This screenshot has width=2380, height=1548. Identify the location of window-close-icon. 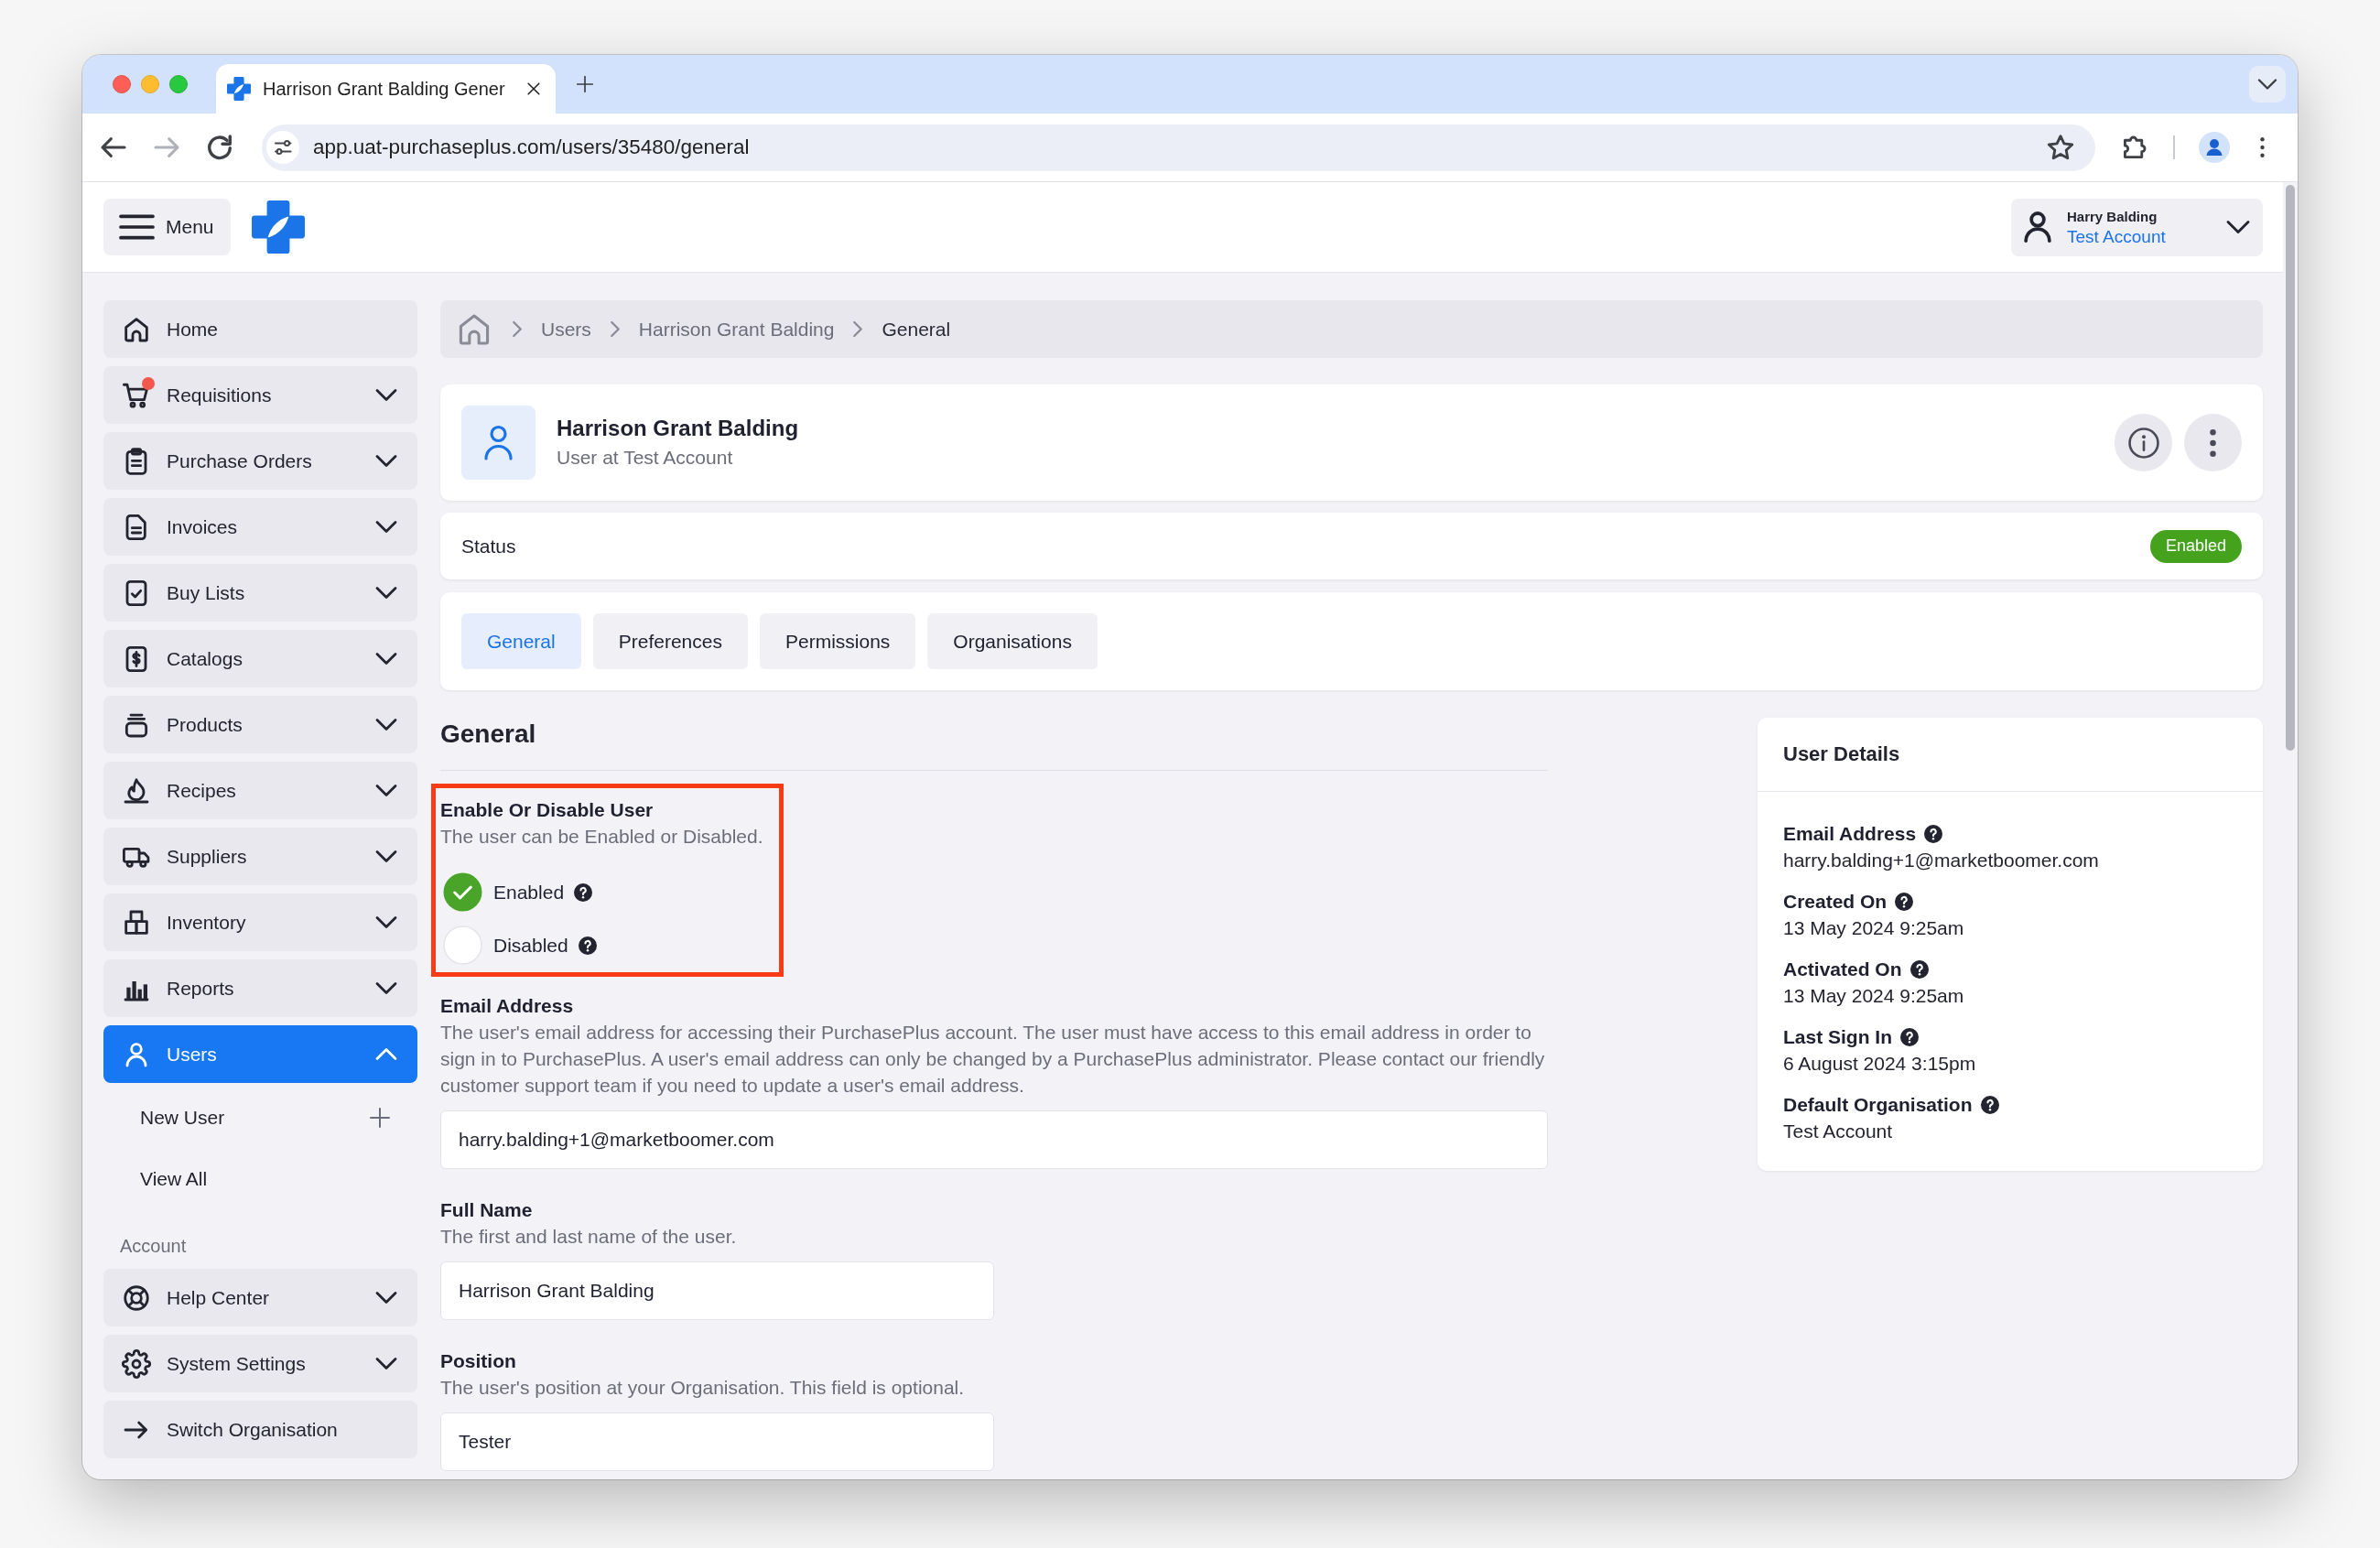
(122, 84).